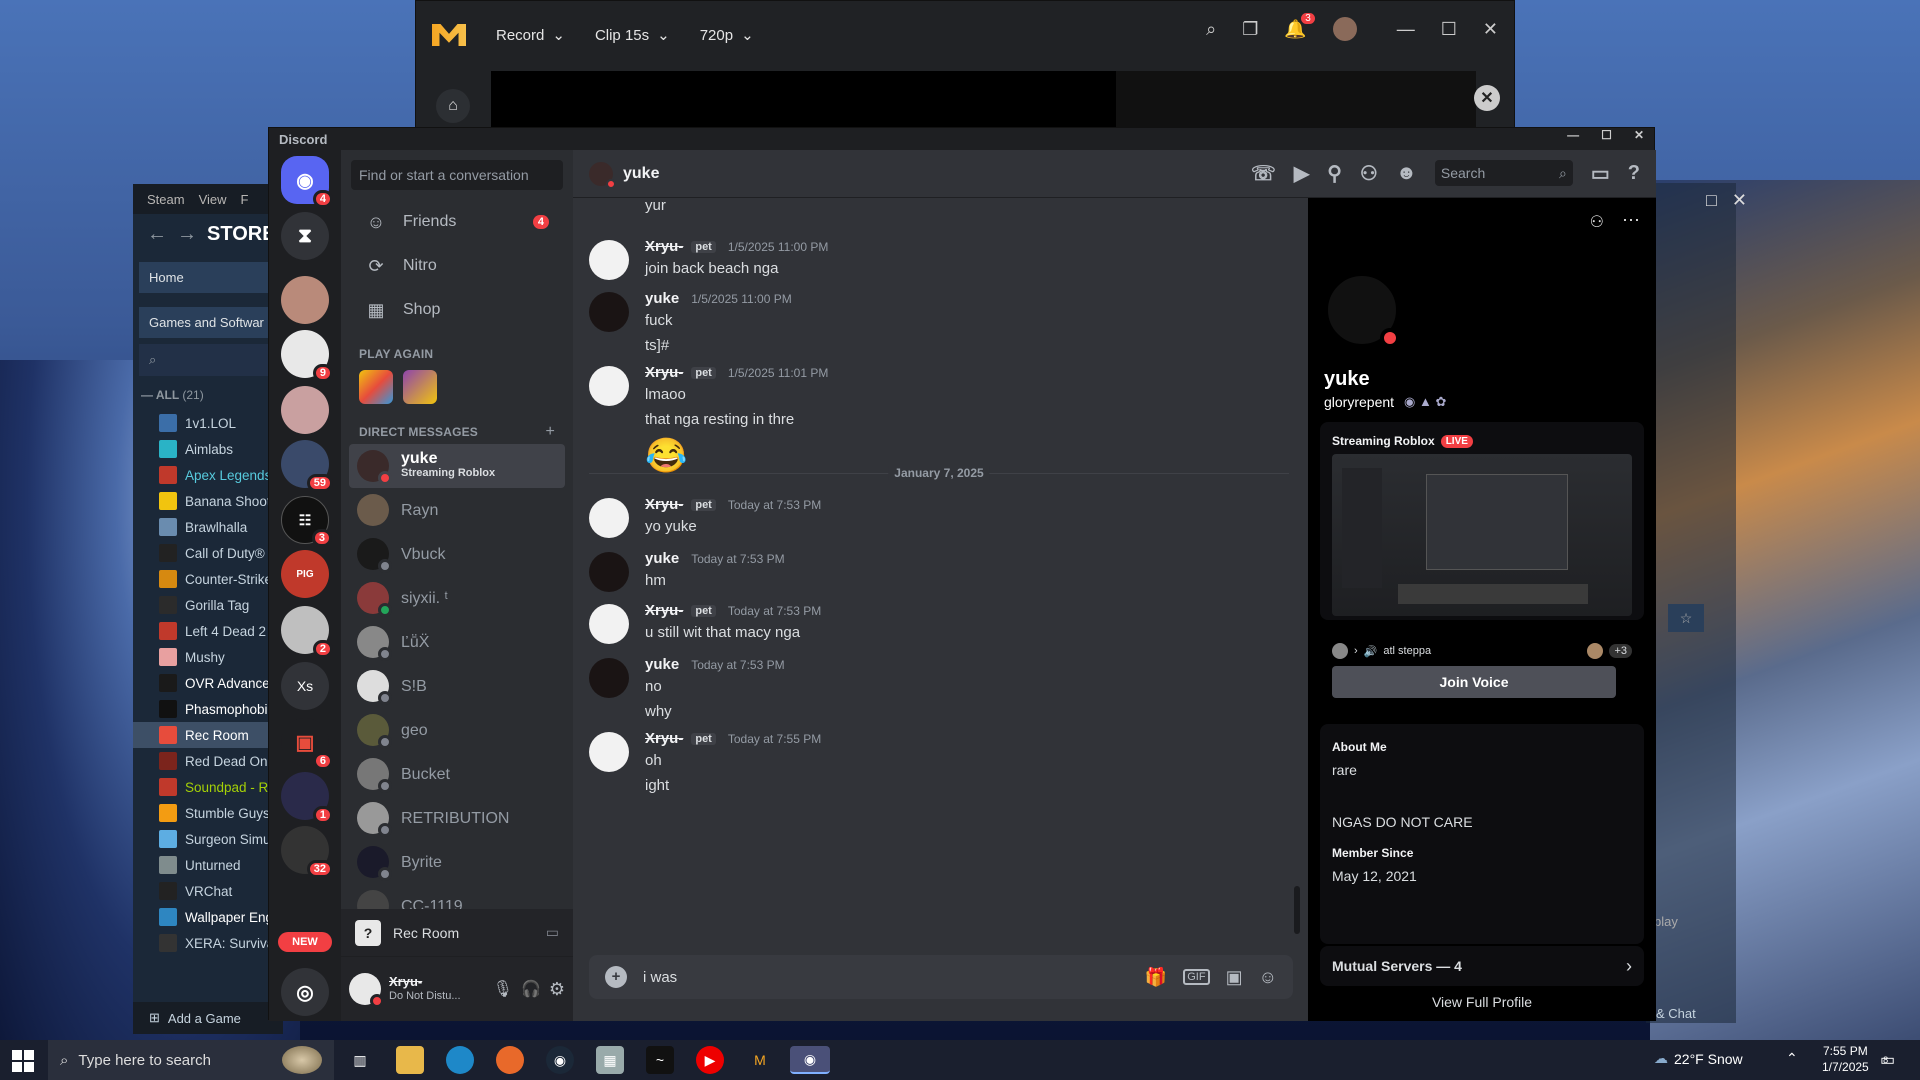 This screenshot has width=1920, height=1080. Describe the element at coordinates (1297, 910) in the screenshot. I see `scrollbar` at that location.